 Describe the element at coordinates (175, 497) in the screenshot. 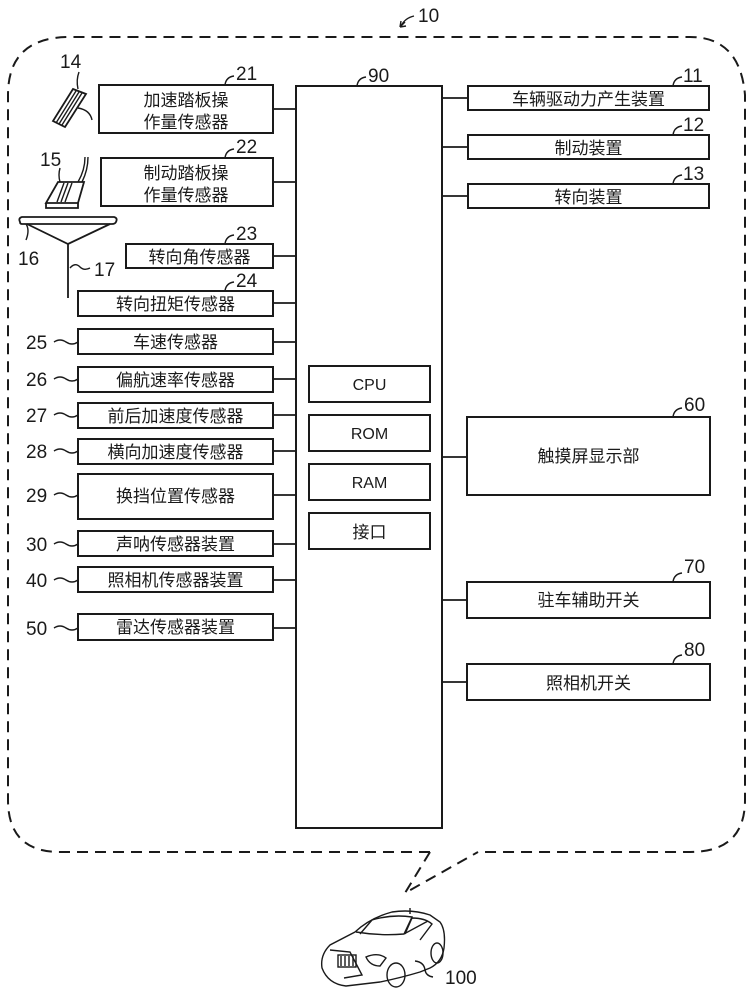

I see `input-label-29: 换挡位置传感器` at that location.